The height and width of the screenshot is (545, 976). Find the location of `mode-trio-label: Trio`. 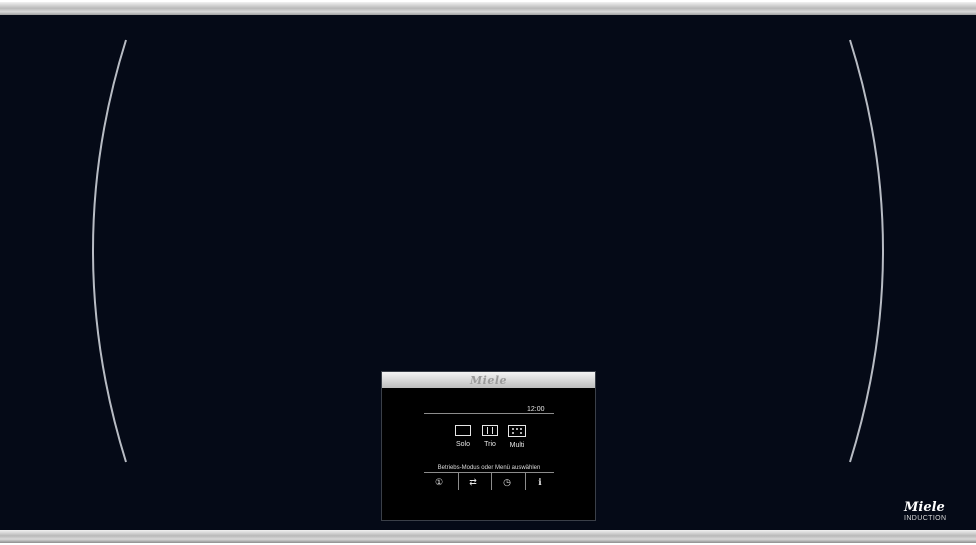

mode-trio-label: Trio is located at coordinates (490, 444).